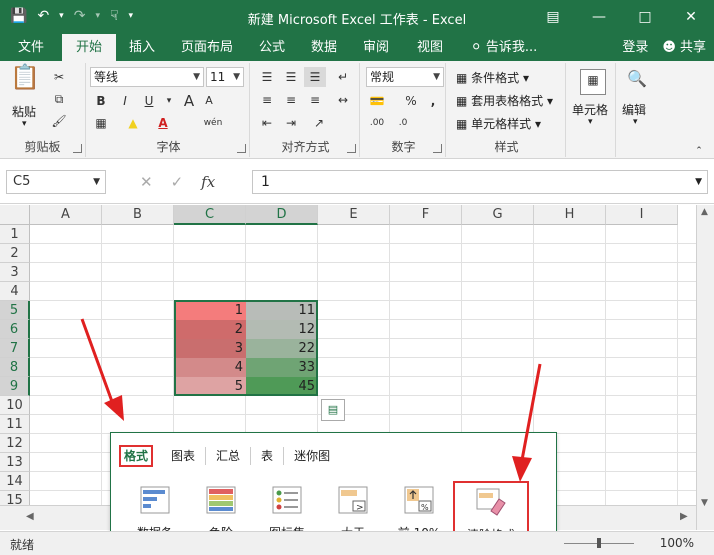  I want to click on alignment-launcher-icon, so click(351, 148).